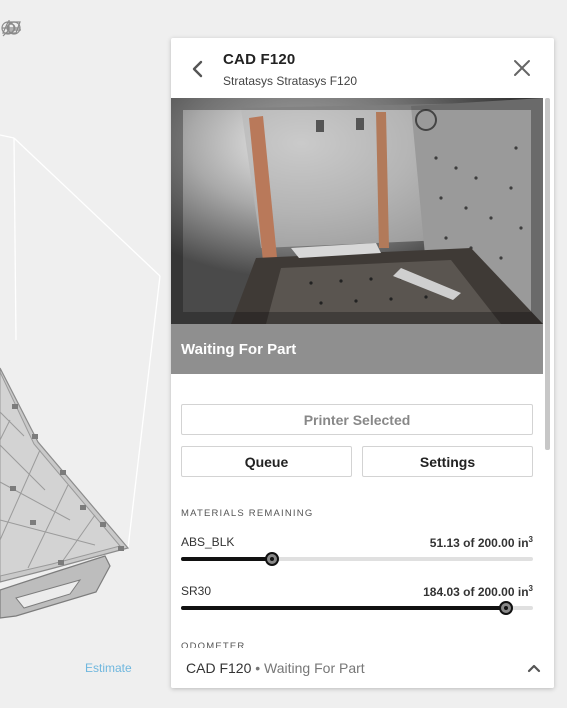  I want to click on footer-status-text: CAD F120 • Waiting For Part, so click(275, 668).